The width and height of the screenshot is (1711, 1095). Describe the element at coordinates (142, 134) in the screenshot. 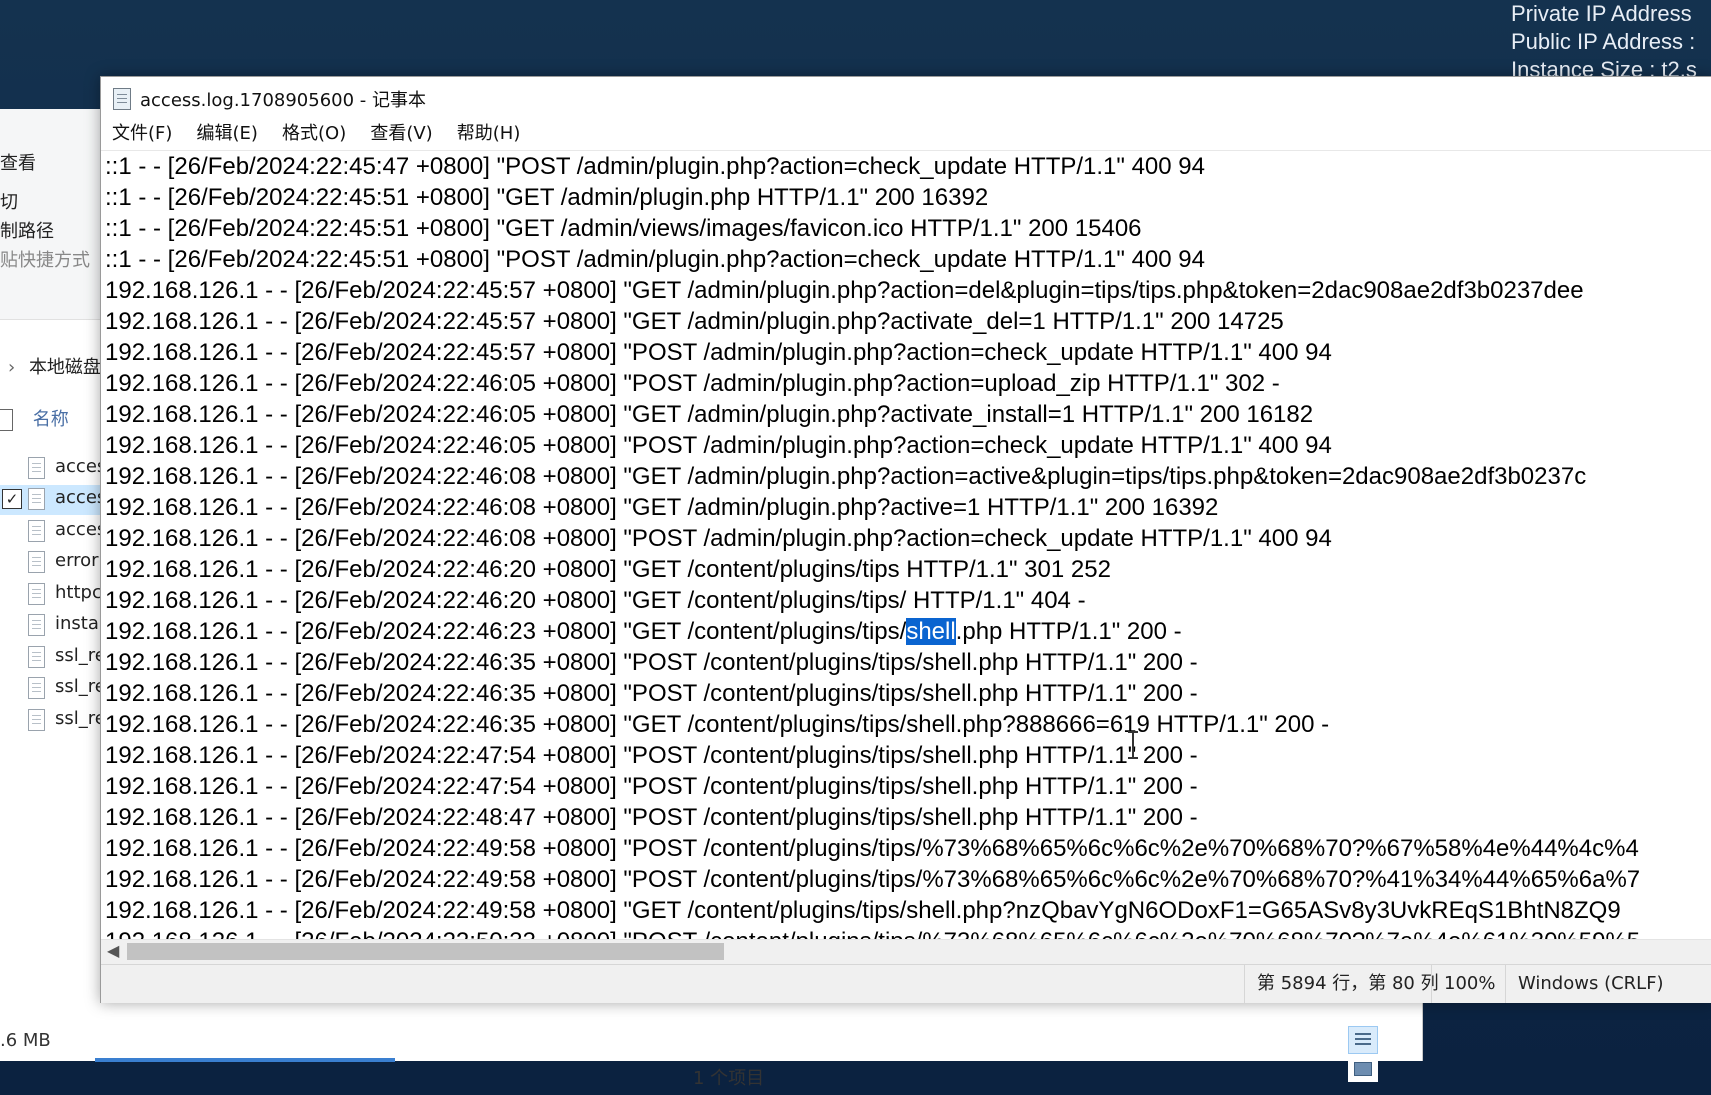

I see `menu-file: 文件(F)` at that location.